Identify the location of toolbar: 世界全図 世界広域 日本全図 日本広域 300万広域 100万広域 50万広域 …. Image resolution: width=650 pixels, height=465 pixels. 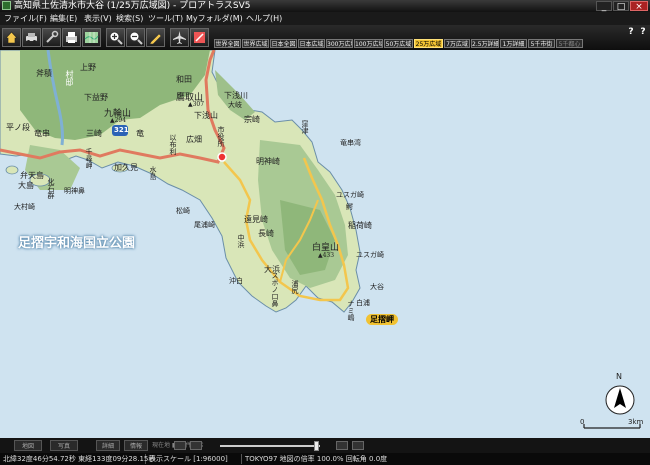
(325, 37).